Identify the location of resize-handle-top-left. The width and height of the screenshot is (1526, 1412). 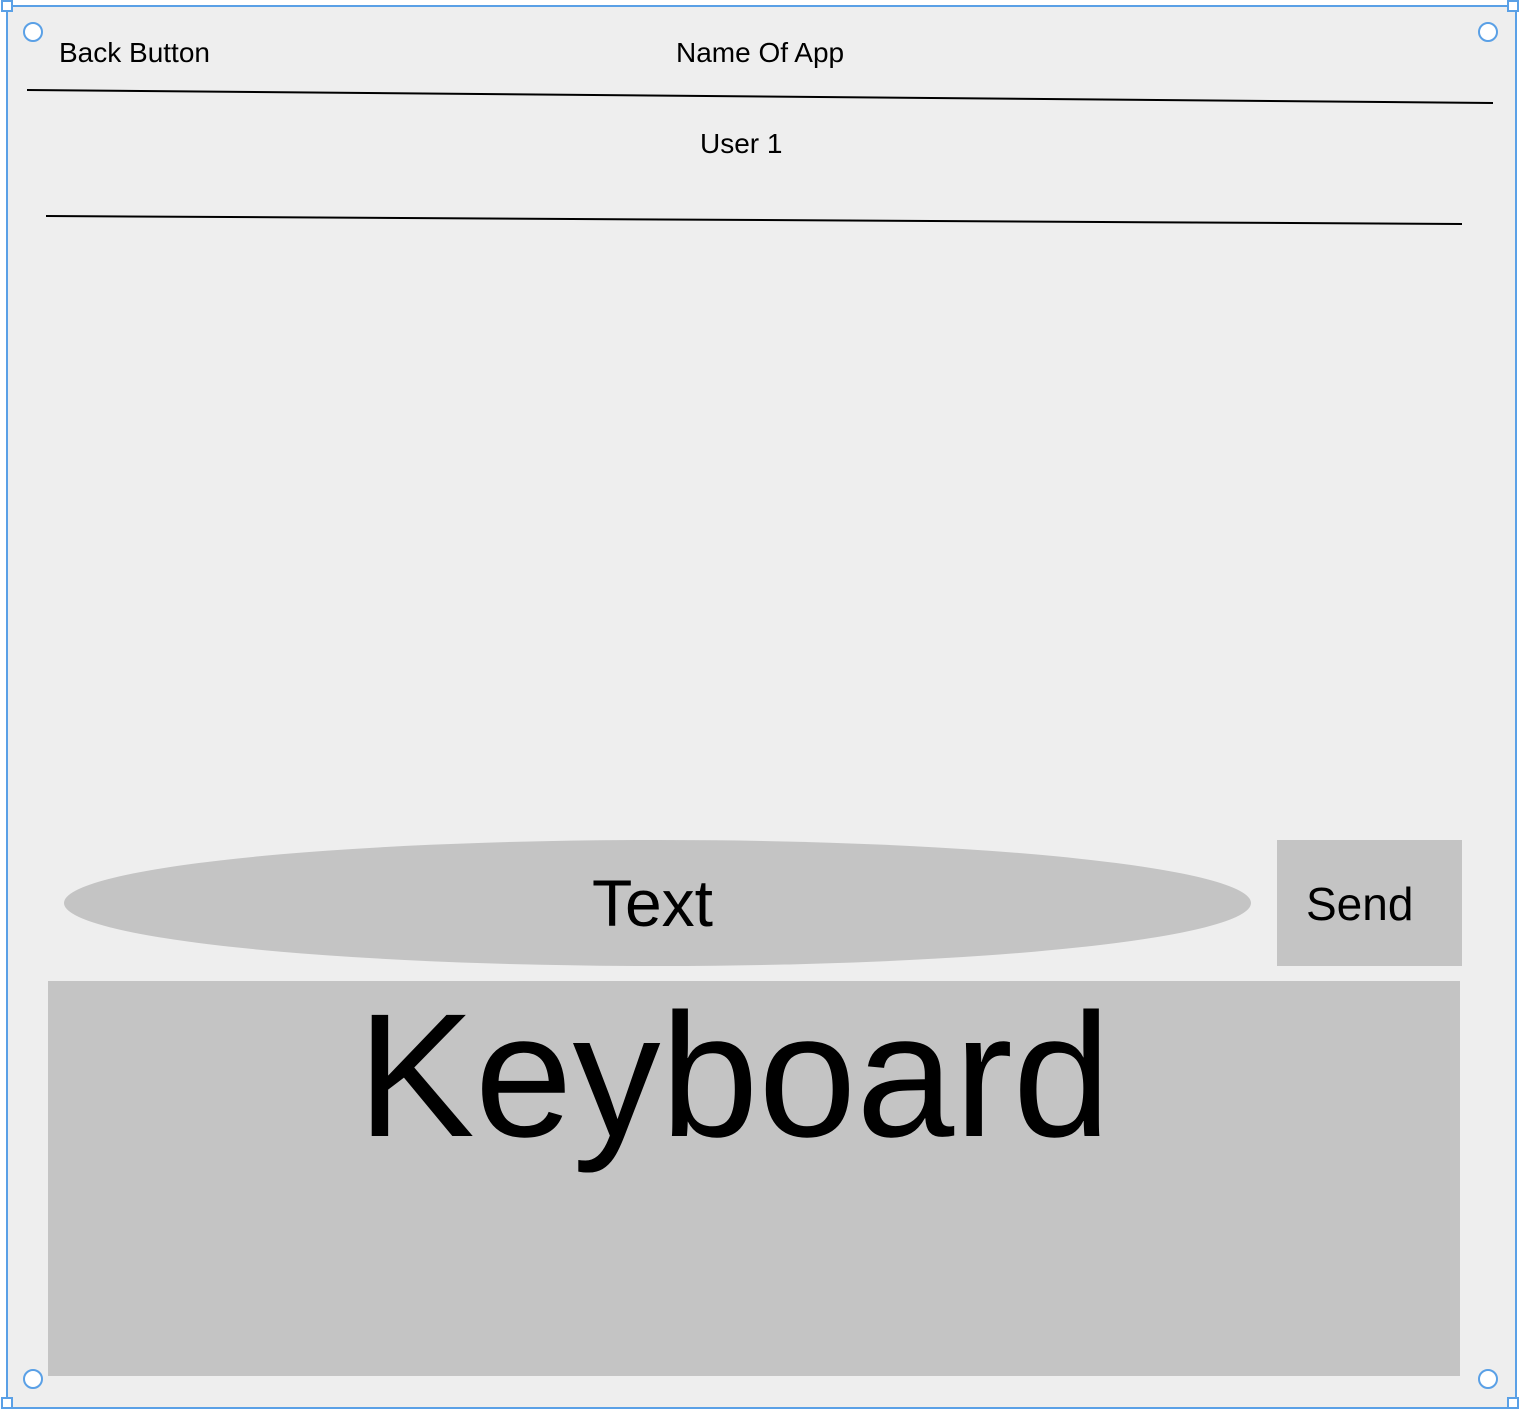
(33, 32).